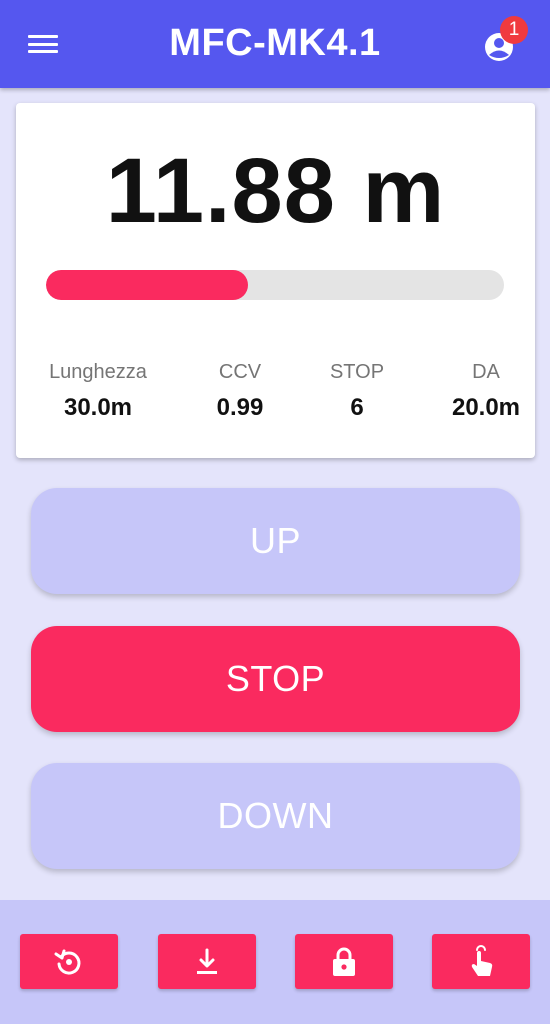  I want to click on notification-badge: 1, so click(514, 30).